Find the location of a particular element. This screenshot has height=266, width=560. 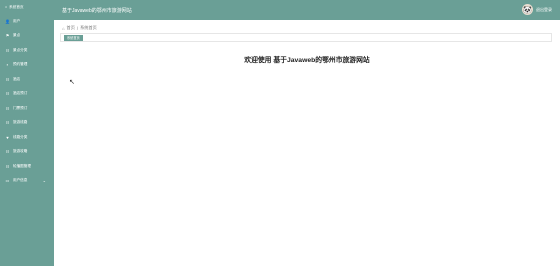

sidebar-item: ☷ 酒店预订 is located at coordinates (27, 94).